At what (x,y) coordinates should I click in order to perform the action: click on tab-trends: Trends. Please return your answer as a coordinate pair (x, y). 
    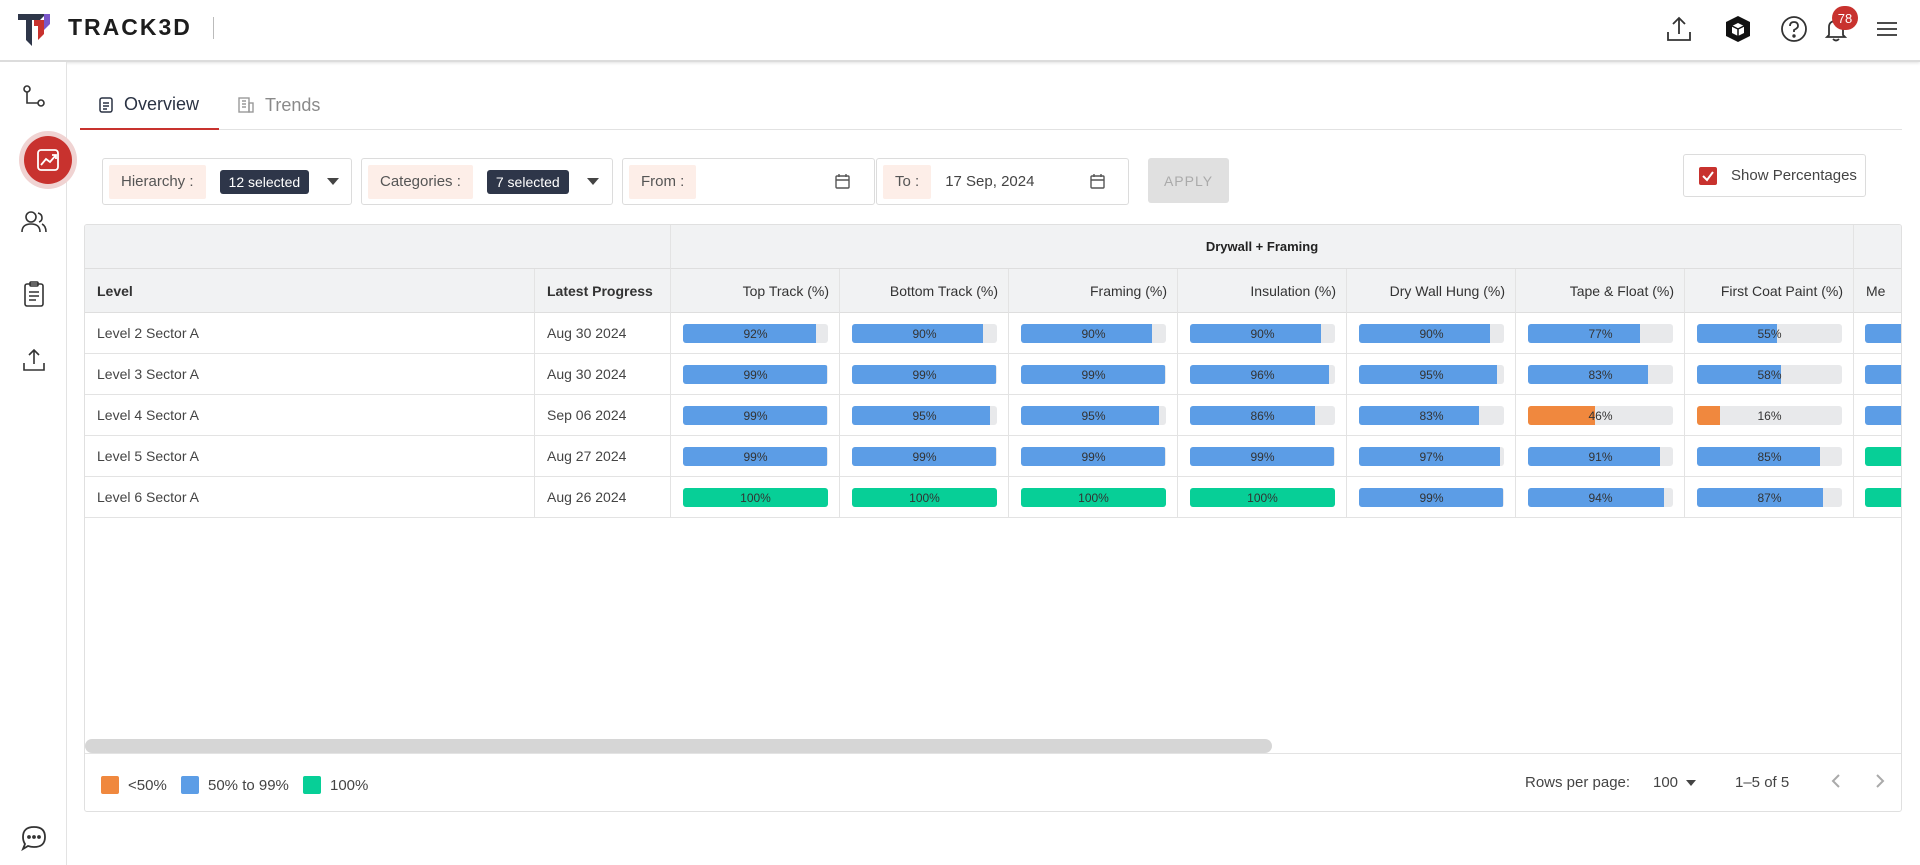
    Looking at the image, I should click on (279, 105).